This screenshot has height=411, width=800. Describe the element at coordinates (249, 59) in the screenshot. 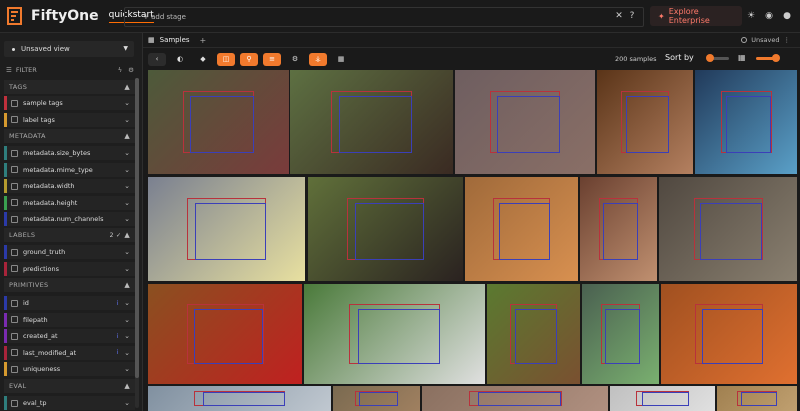

I see `search-icon: ⚲` at that location.